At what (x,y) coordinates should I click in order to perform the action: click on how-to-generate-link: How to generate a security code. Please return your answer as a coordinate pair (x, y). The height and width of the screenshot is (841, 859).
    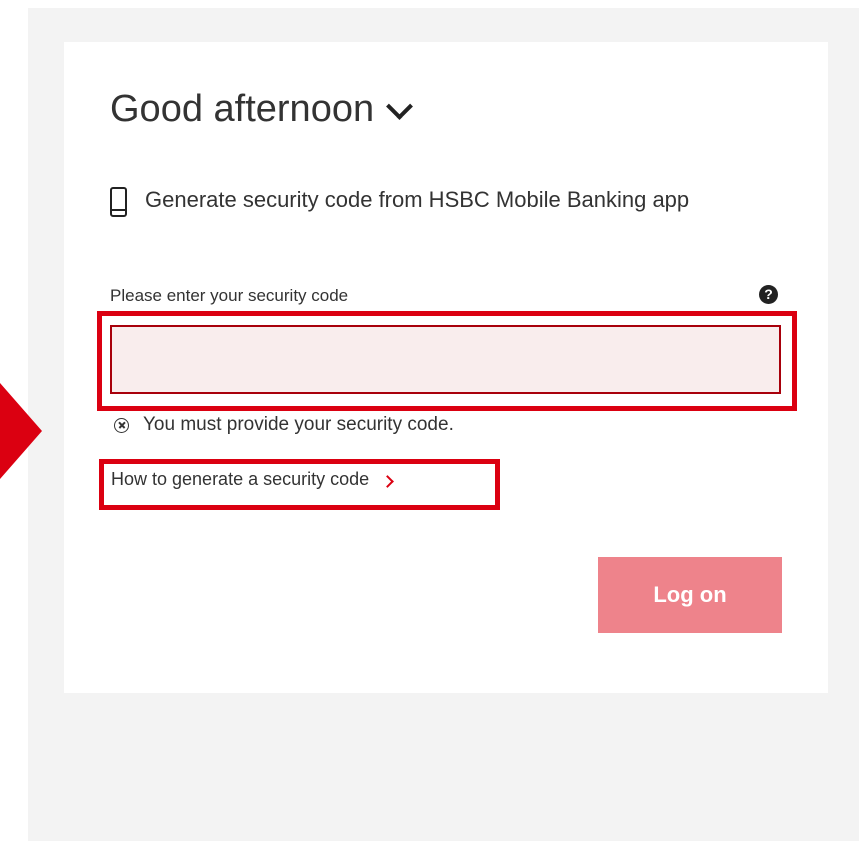
    Looking at the image, I should click on (253, 479).